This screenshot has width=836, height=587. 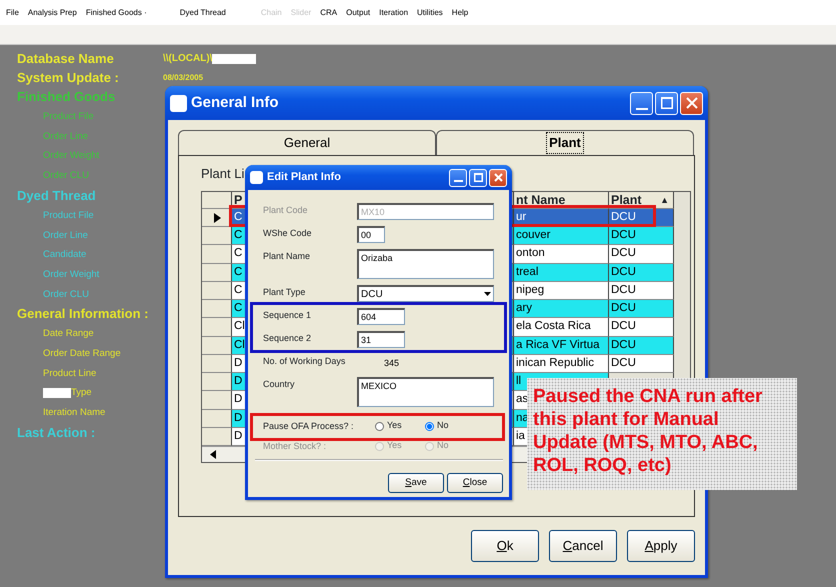 What do you see at coordinates (304, 178) in the screenshot?
I see `window-title: Edit Plant Info` at bounding box center [304, 178].